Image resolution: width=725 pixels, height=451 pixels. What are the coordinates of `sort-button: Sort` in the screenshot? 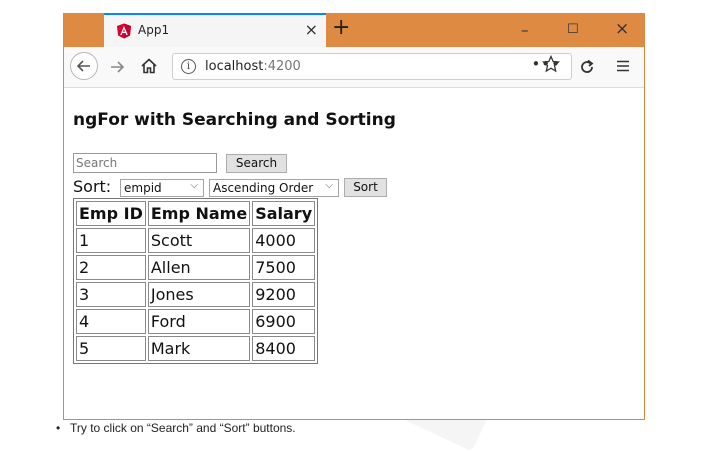 It's located at (365, 187).